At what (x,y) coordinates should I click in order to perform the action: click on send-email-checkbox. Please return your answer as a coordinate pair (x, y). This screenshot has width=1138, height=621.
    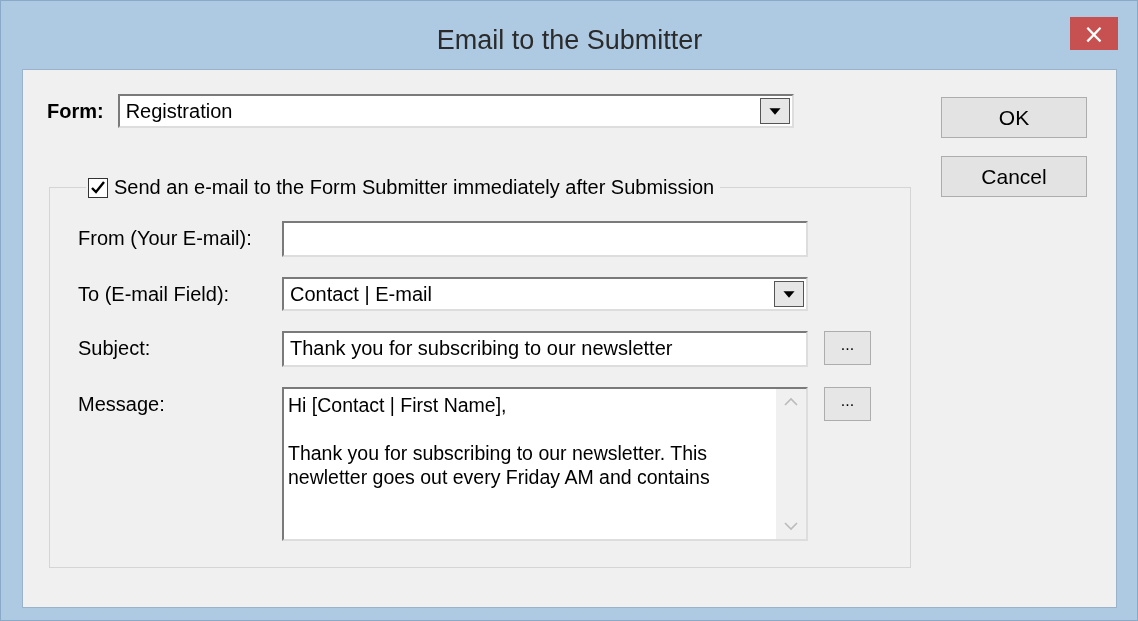
    Looking at the image, I should click on (98, 187).